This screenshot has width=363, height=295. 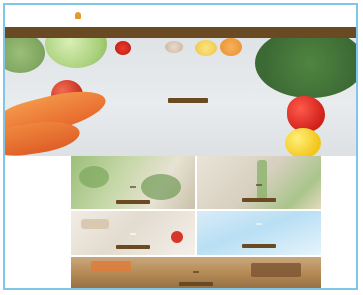 I want to click on hero-copy, so click(x=188, y=97).